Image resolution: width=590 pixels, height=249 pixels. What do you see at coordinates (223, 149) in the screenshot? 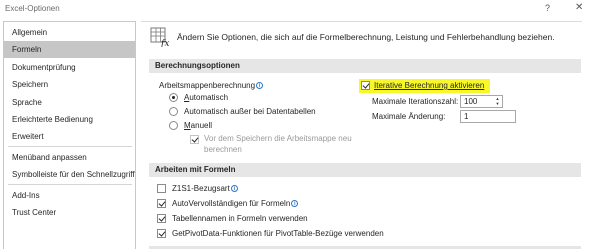
I see `recalc-before-save-label-line2: berechnen` at bounding box center [223, 149].